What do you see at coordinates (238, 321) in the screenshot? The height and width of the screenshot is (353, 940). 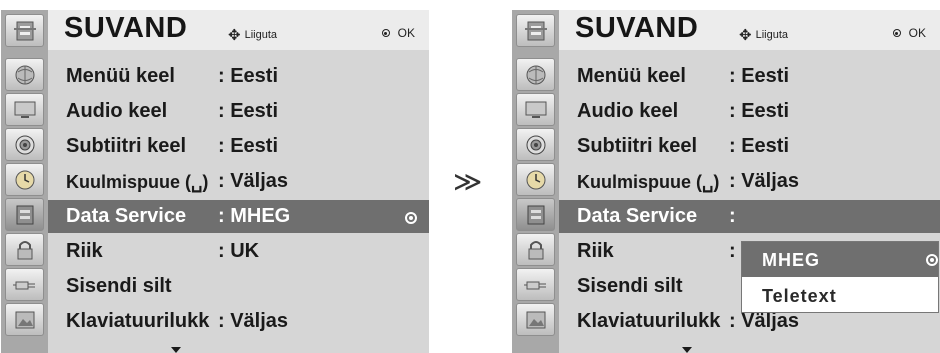 I see `menu-row-key-lock: Klaviatuurilukk: Väljas` at bounding box center [238, 321].